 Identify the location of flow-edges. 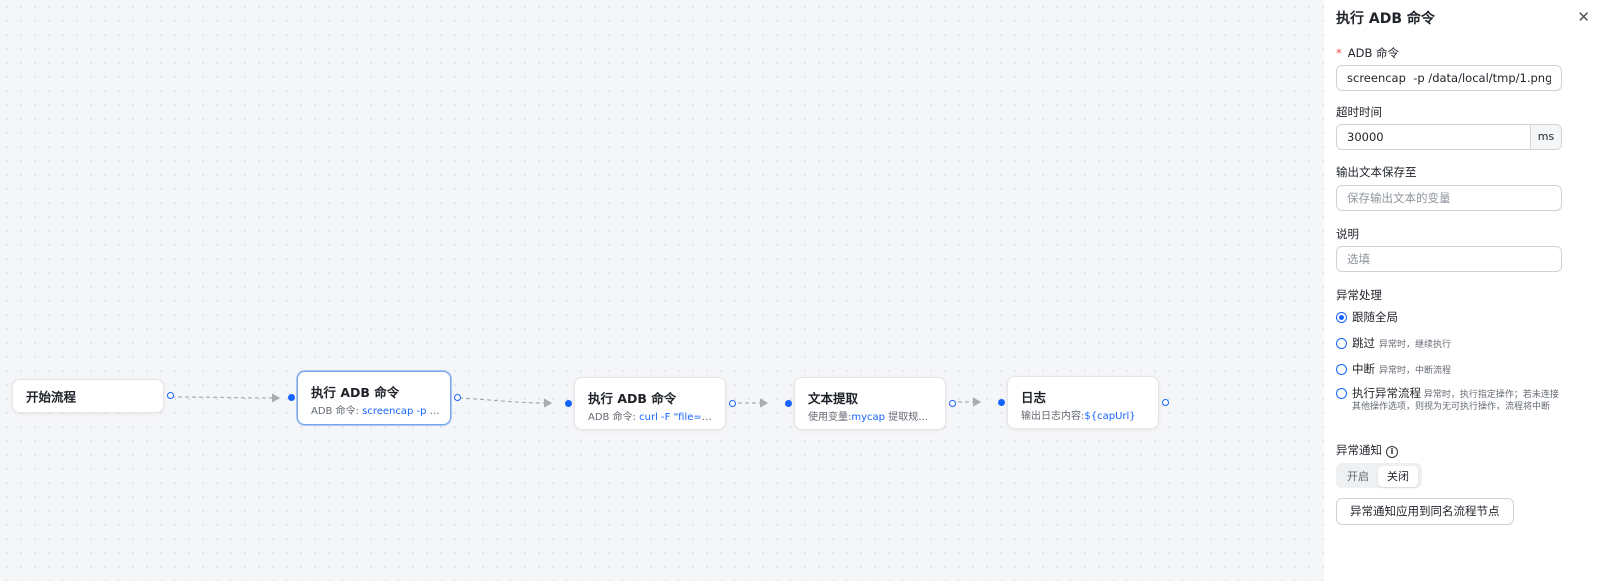
(576, 400).